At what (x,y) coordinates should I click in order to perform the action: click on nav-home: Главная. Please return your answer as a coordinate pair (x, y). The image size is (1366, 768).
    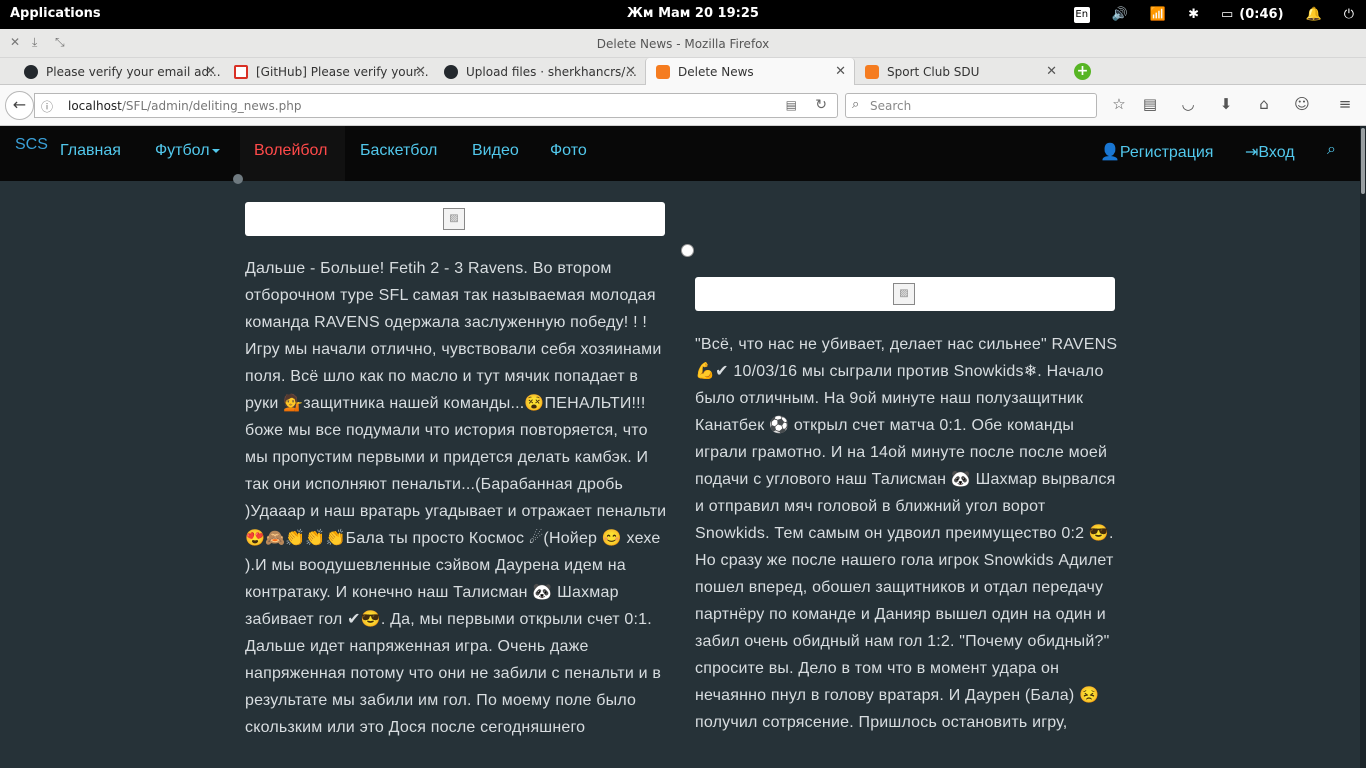
    Looking at the image, I should click on (90, 151).